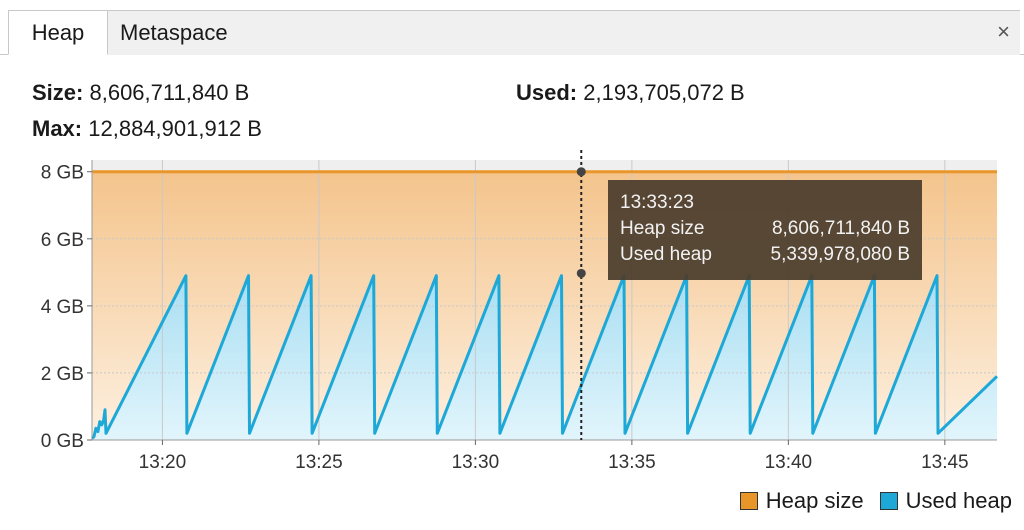 This screenshot has height=530, width=1024. What do you see at coordinates (840, 228) in the screenshot?
I see `tooltip-value: 8,606,711,840 B` at bounding box center [840, 228].